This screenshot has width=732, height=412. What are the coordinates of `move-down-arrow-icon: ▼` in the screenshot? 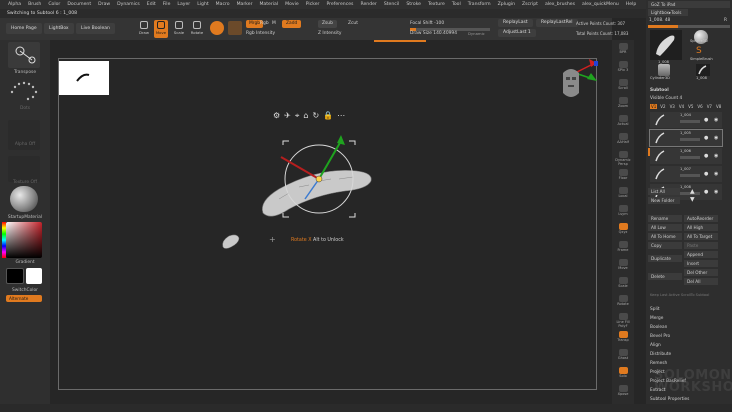 It's located at (692, 199).